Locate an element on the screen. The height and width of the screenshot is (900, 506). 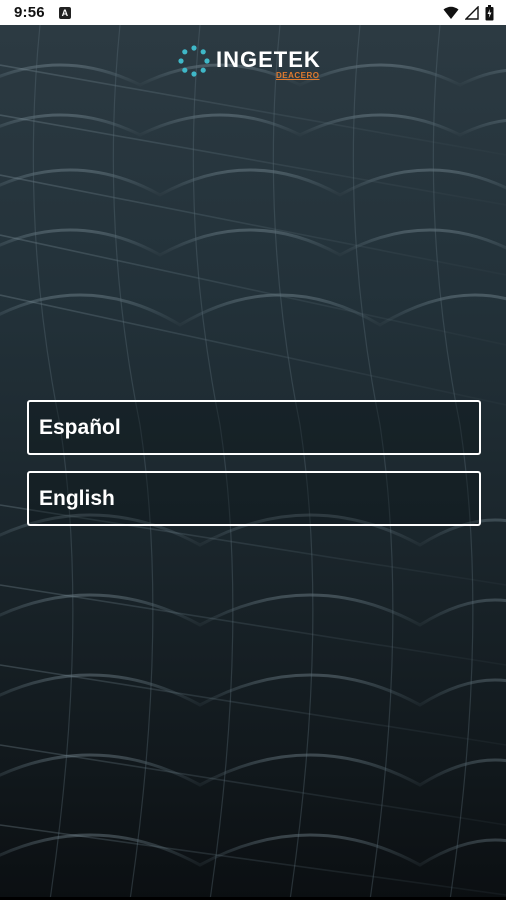
logo-text: INGETEK is located at coordinates (268, 59).